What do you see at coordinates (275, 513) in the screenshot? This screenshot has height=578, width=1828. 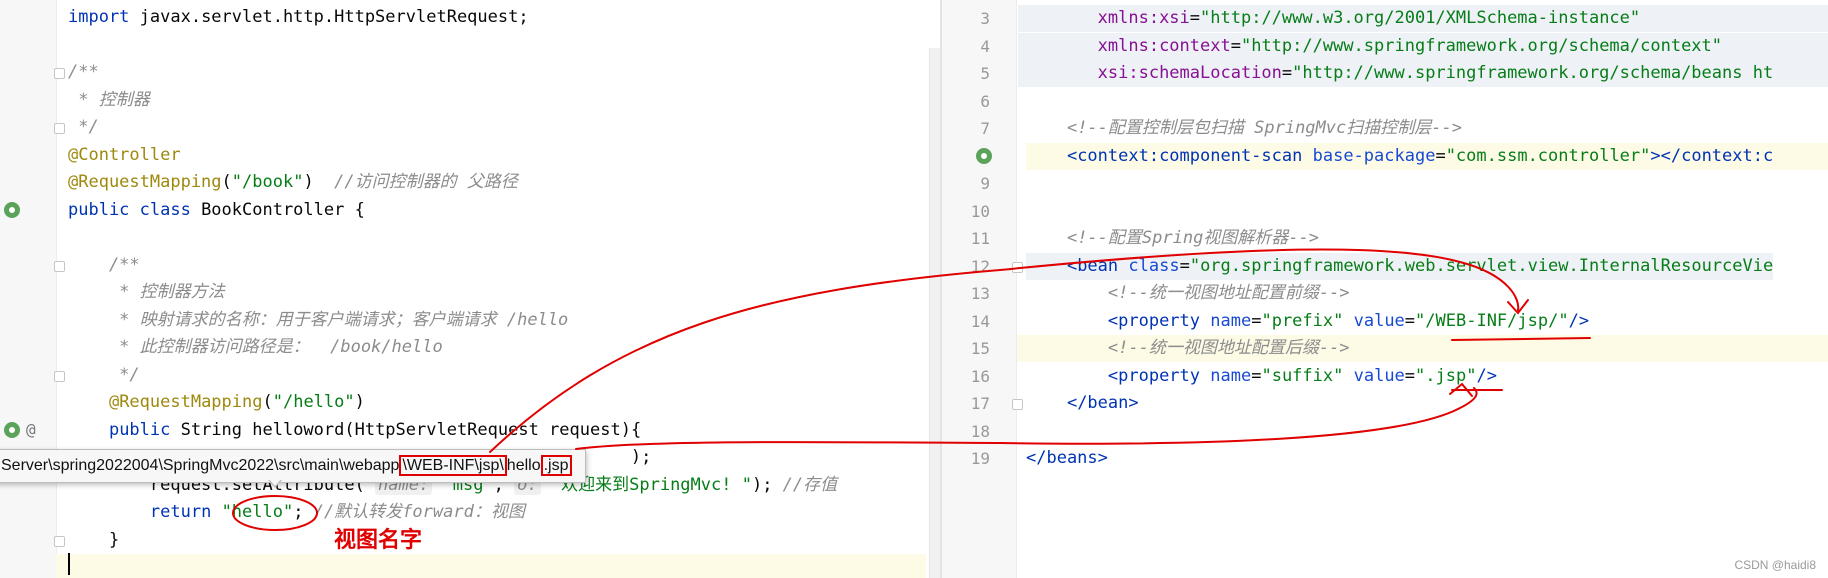 I see `hello-circle` at bounding box center [275, 513].